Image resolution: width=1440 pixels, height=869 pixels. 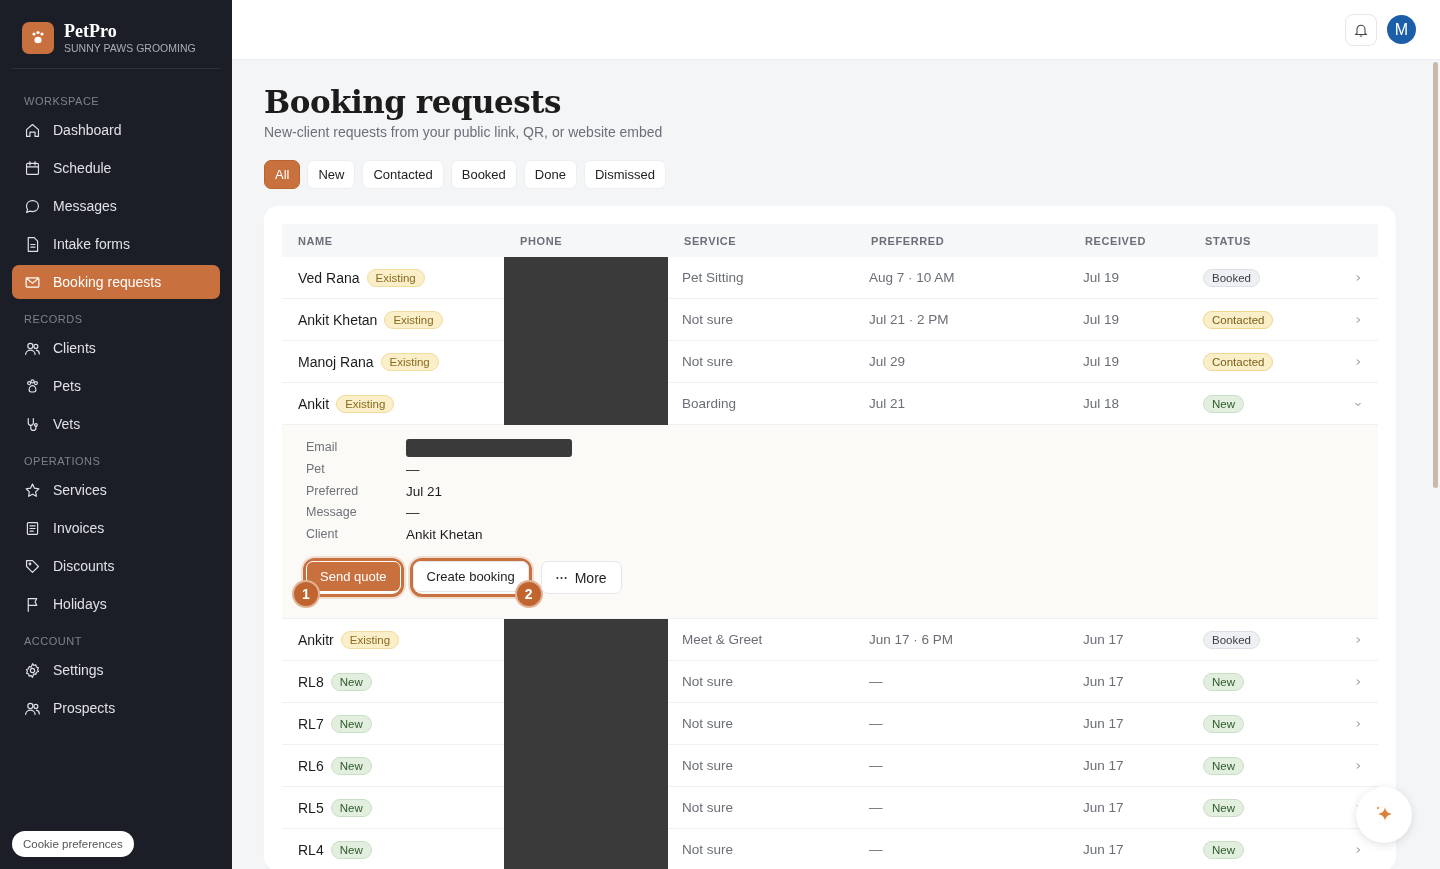 I want to click on table-cell: Jul 29, so click(x=887, y=361).